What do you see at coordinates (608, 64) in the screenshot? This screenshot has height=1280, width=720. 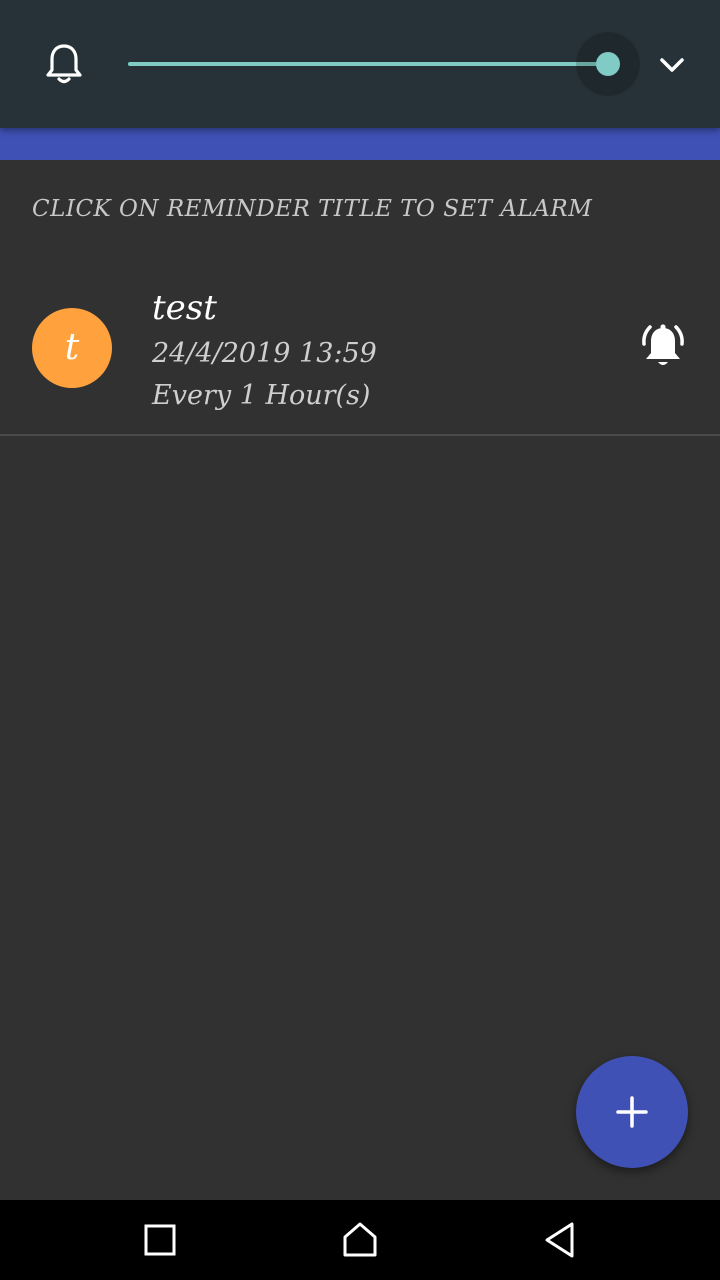 I see `volume-slider-thumb` at bounding box center [608, 64].